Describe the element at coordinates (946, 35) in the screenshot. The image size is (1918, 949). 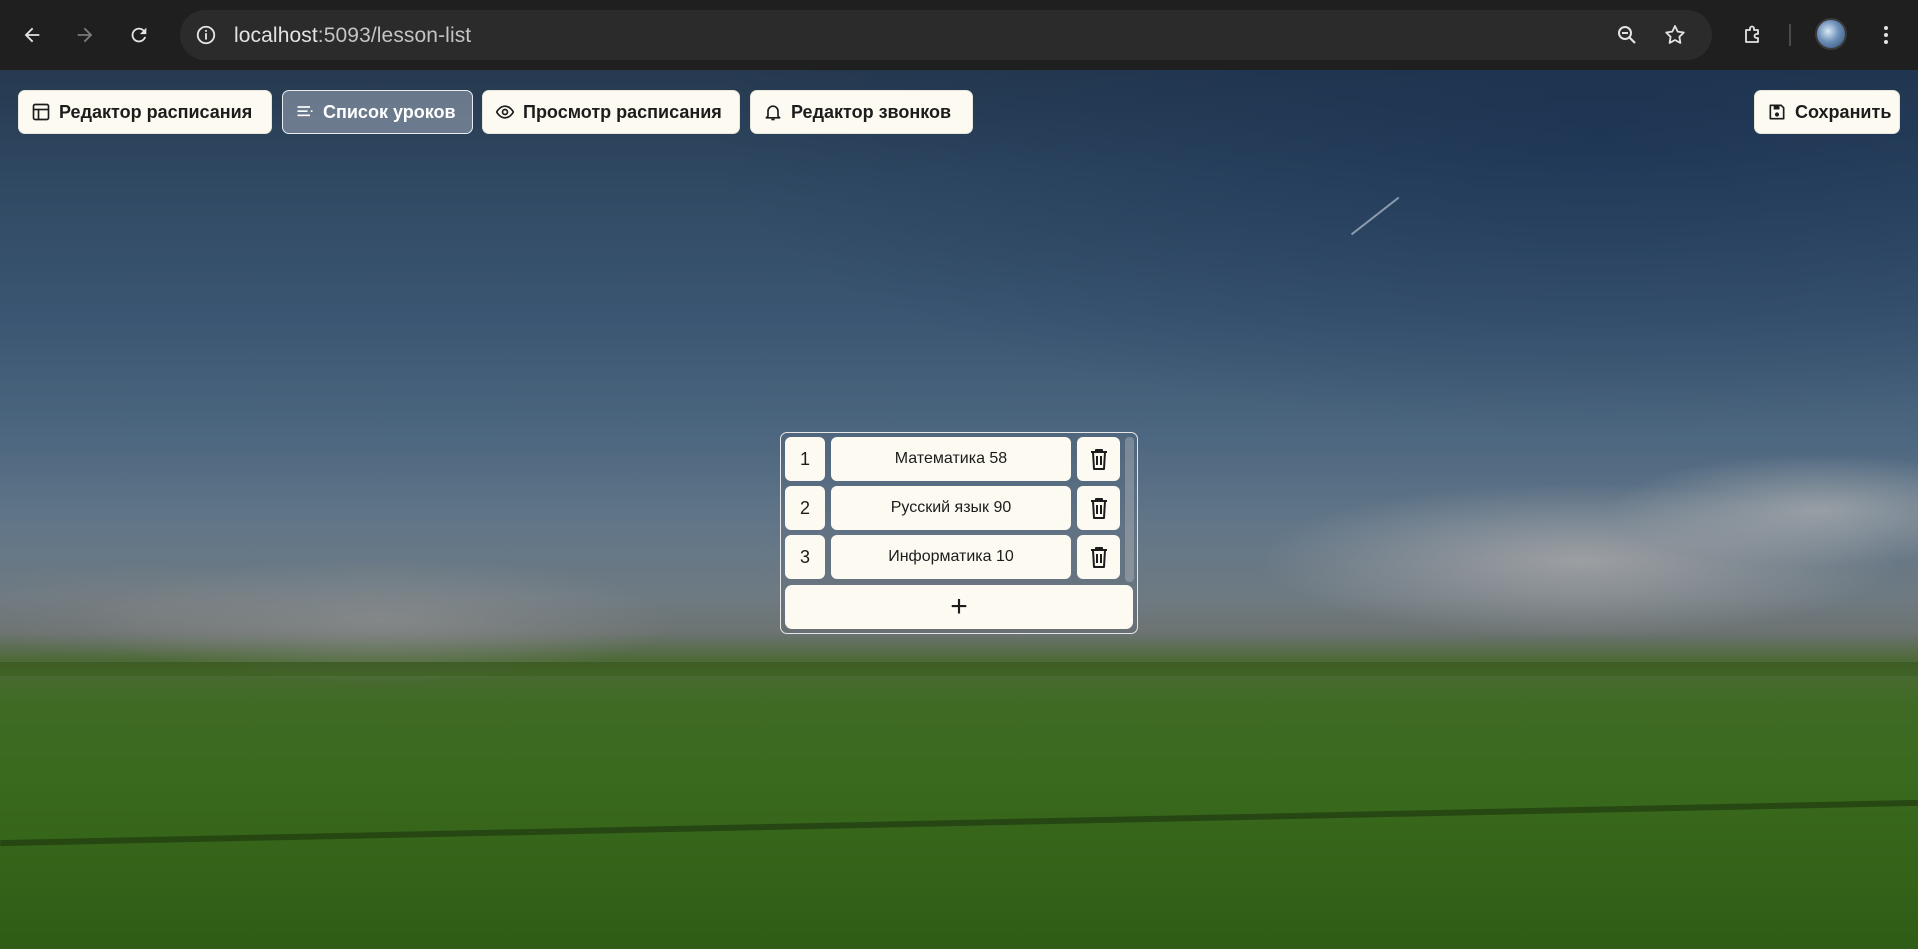
I see `address-bar: localhost:5093/lesson-list` at that location.